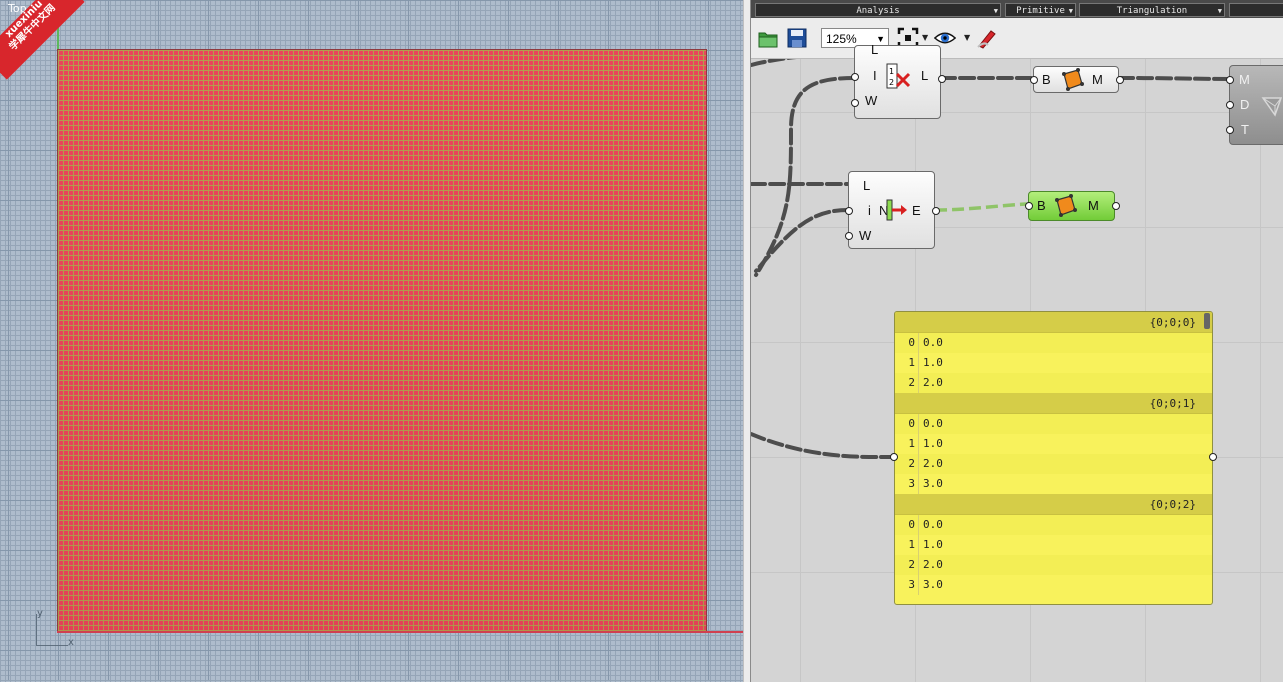 The height and width of the screenshot is (682, 1283). I want to click on panel-scrollbar, so click(1207, 321).